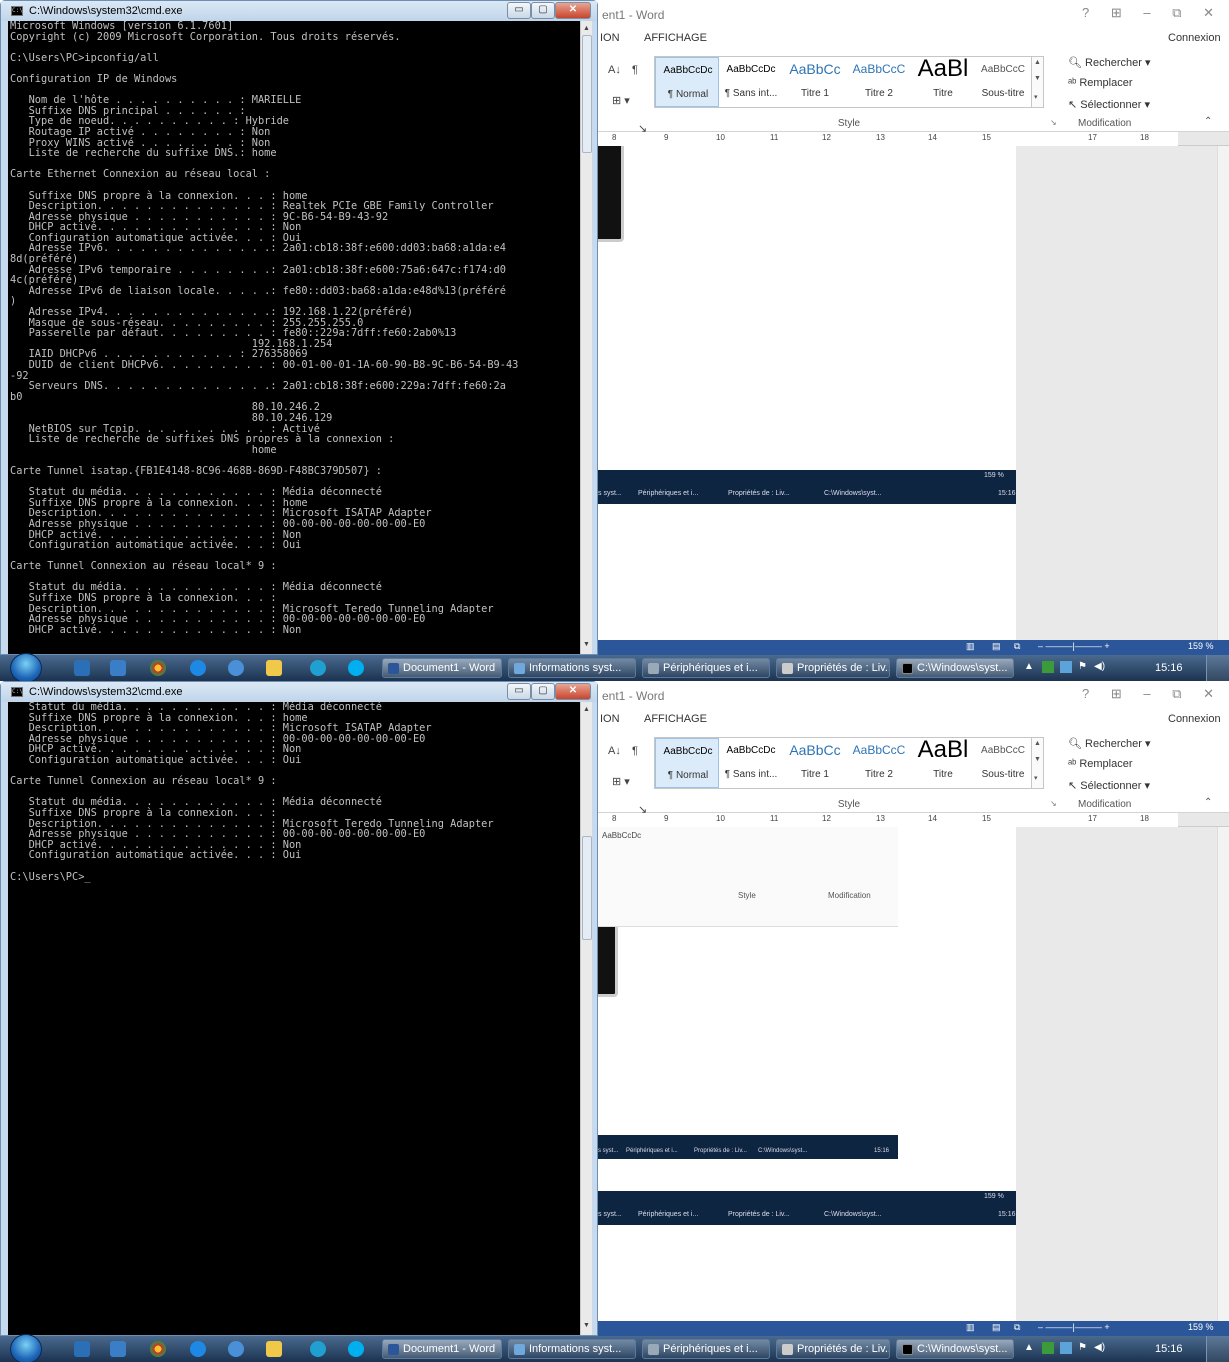  What do you see at coordinates (1037, 759) in the screenshot?
I see `chevron-down-icon: ▼` at bounding box center [1037, 759].